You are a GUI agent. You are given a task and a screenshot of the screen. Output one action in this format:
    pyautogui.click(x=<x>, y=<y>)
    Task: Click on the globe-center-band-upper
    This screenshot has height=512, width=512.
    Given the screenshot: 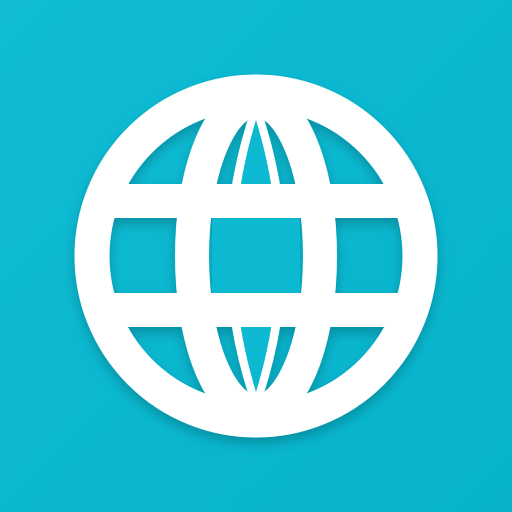 What is the action you would take?
    pyautogui.click(x=256, y=201)
    